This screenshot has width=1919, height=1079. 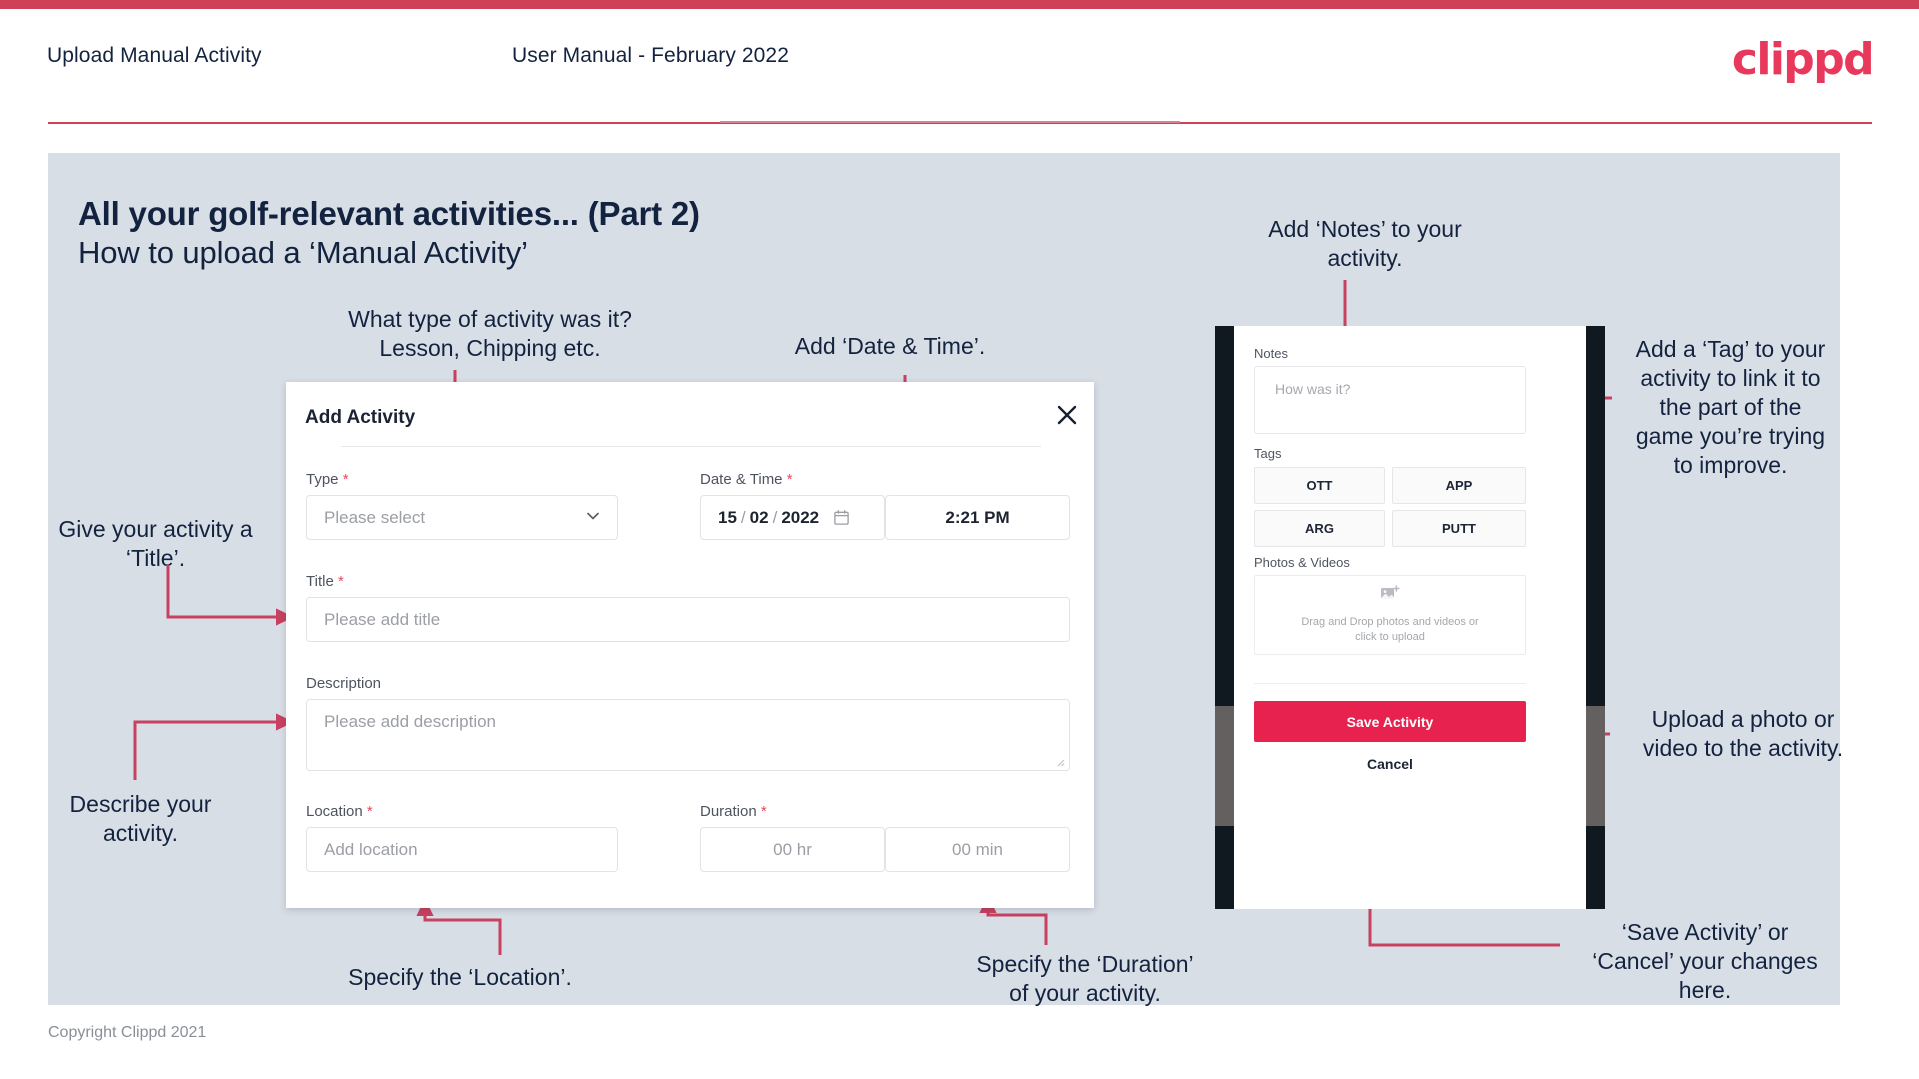 I want to click on date-year: 2022, so click(x=800, y=517).